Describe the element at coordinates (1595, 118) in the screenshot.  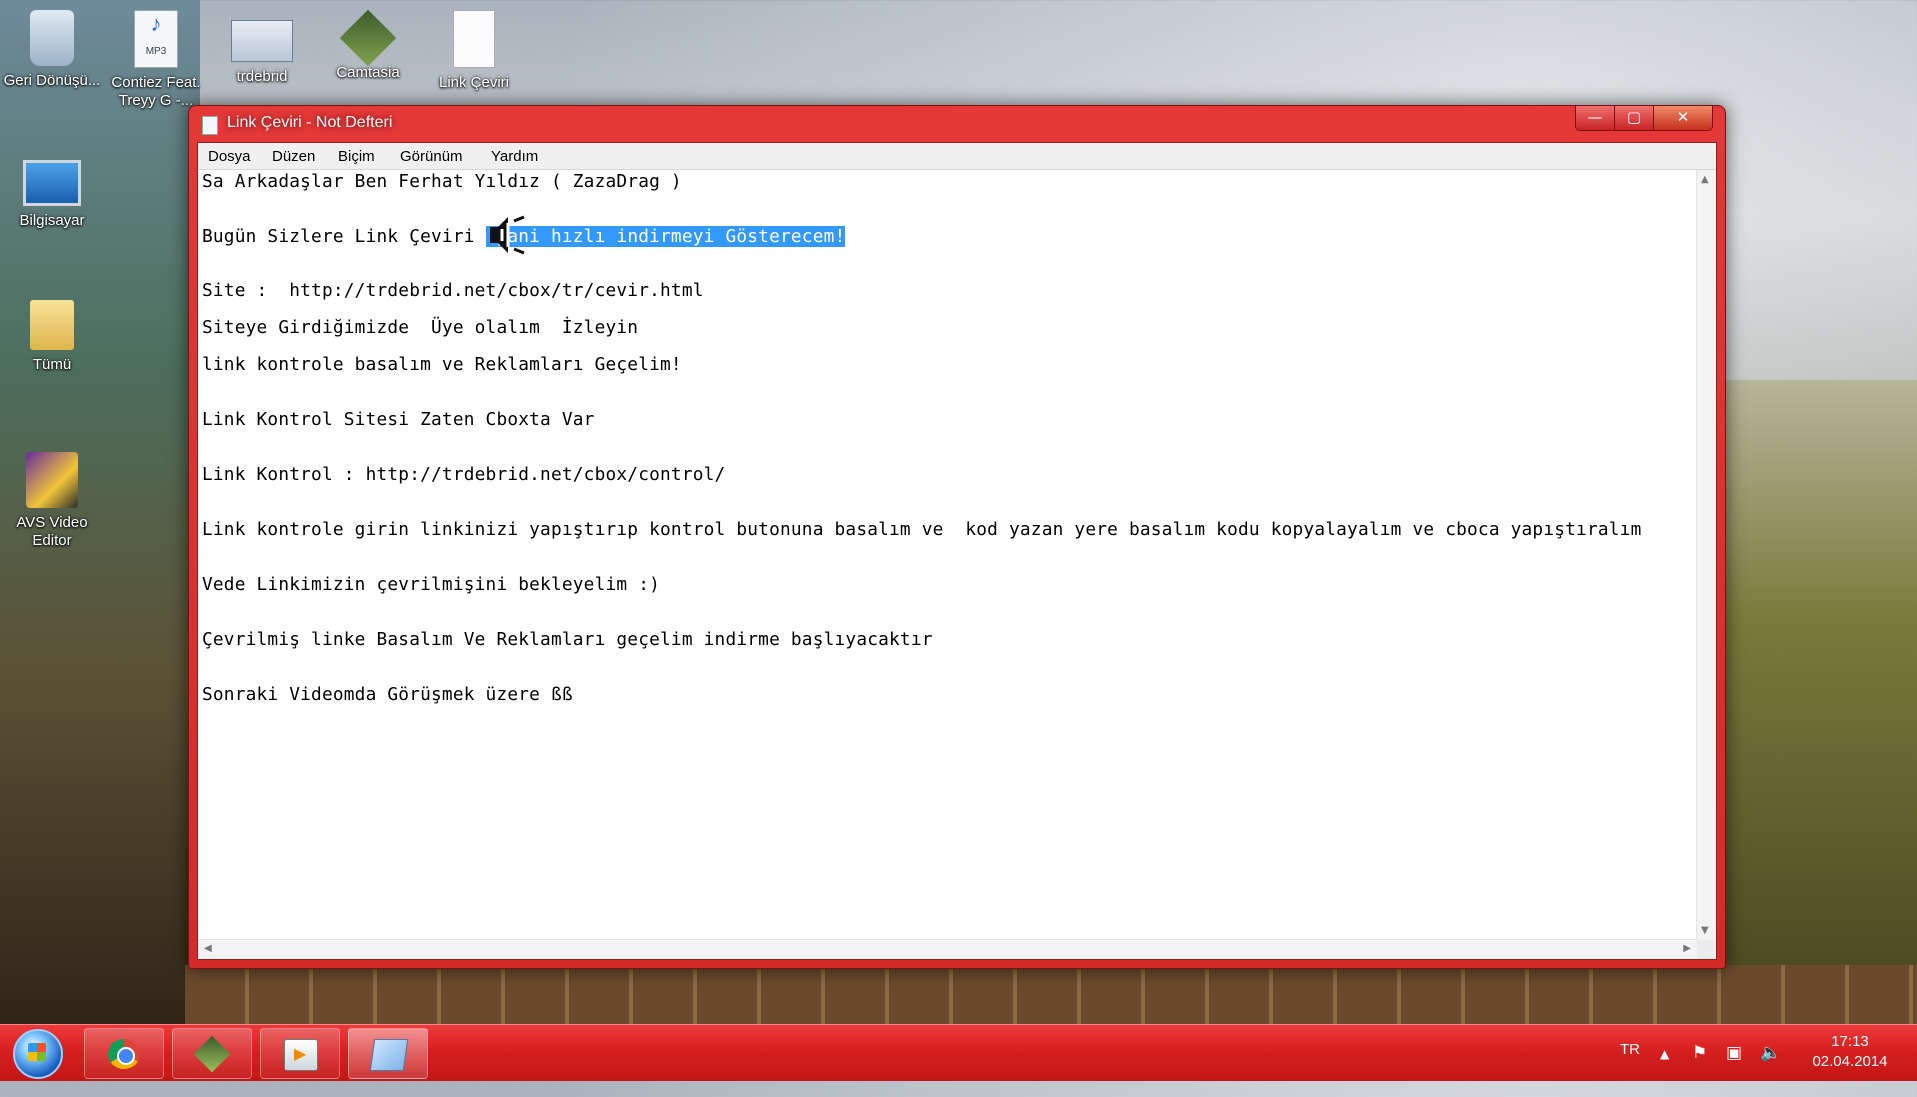
I see `minimize-button: —` at that location.